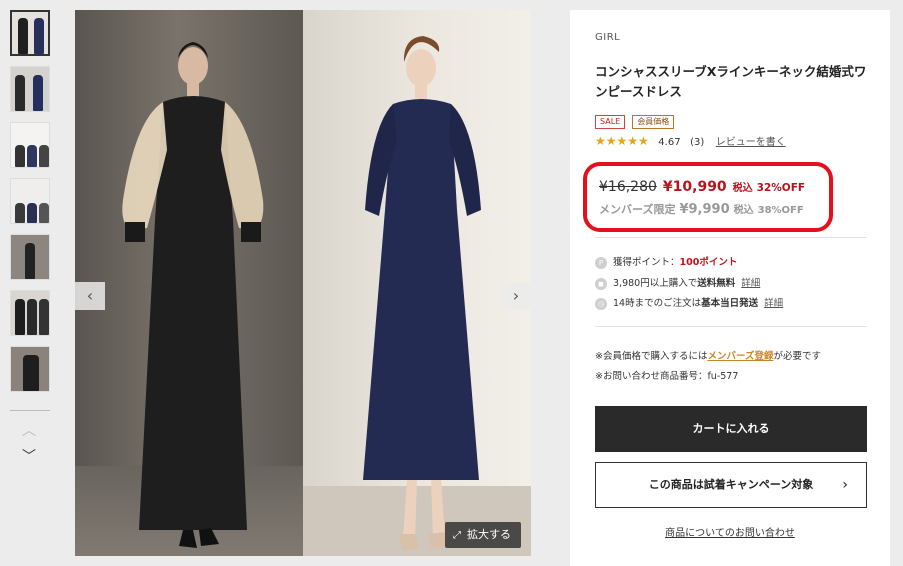  I want to click on rating-stars-icon: ★★★★★, so click(622, 141).